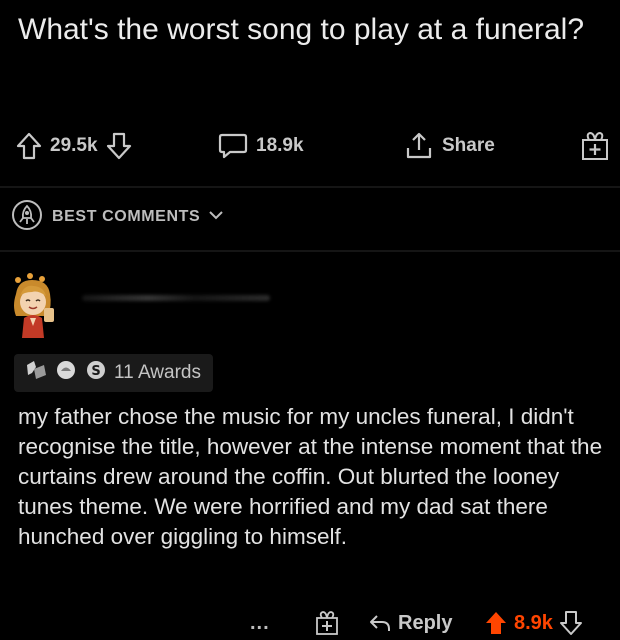 The width and height of the screenshot is (620, 640). I want to click on post-vote-group: 29.5k, so click(74, 146).